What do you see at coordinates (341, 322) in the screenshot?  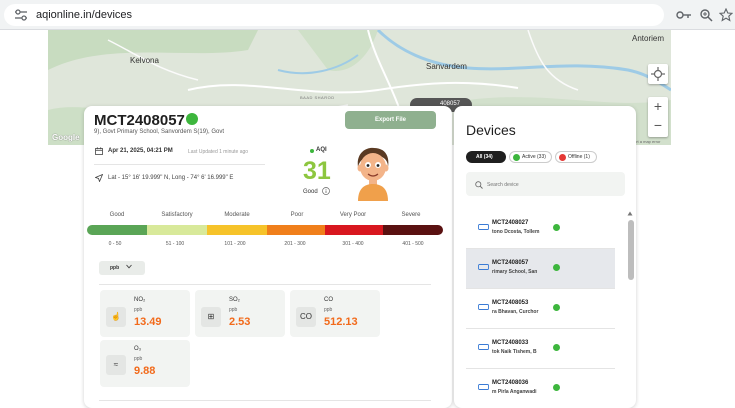 I see `pollutant-value: 512.13` at bounding box center [341, 322].